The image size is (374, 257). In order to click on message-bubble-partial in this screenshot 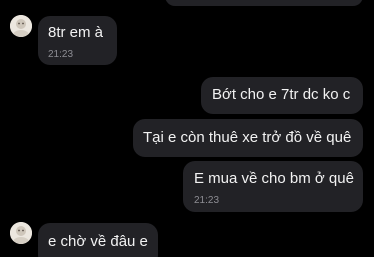, I will do `click(264, 3)`.